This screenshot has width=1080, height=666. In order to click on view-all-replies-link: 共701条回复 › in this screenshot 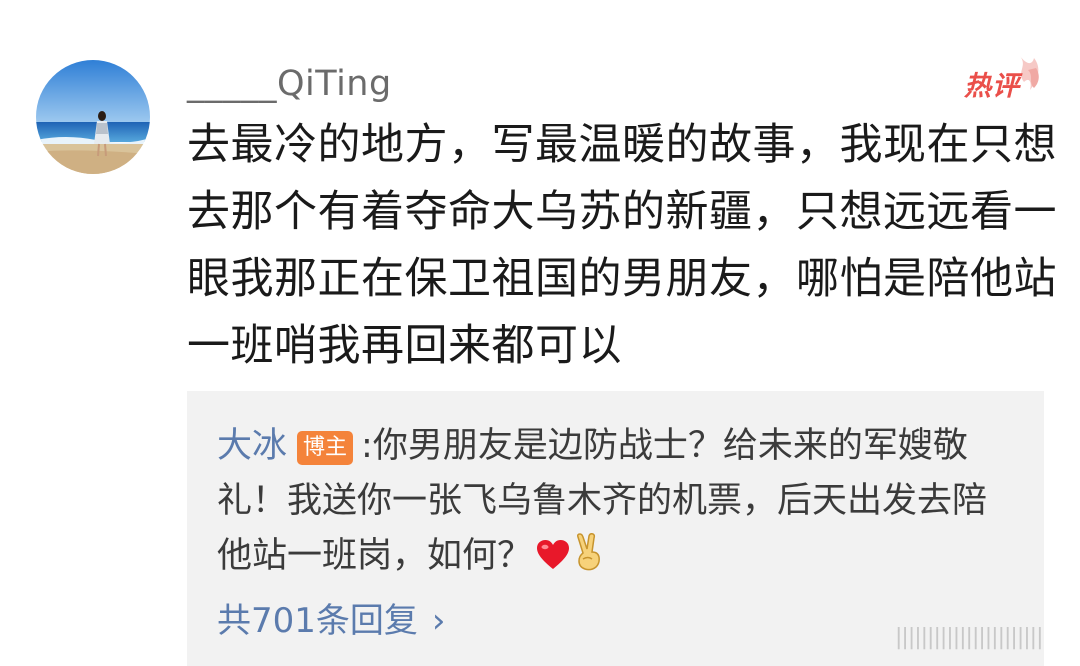, I will do `click(331, 621)`.